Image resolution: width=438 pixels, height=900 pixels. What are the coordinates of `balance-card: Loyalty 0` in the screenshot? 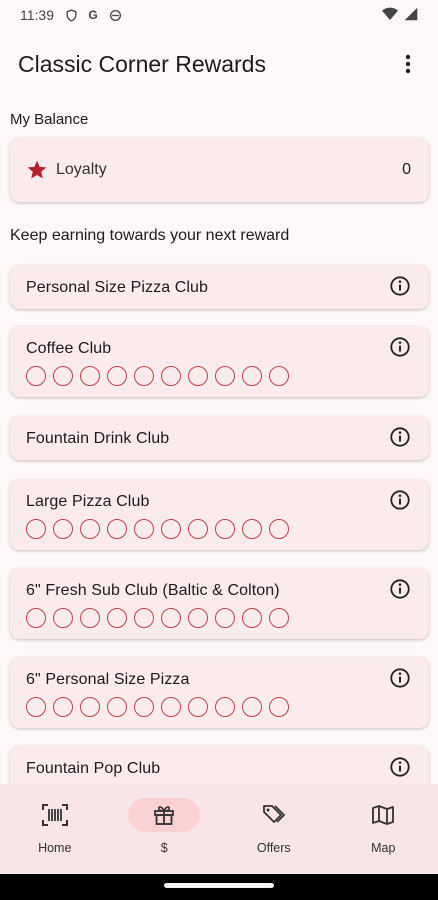 It's located at (219, 170).